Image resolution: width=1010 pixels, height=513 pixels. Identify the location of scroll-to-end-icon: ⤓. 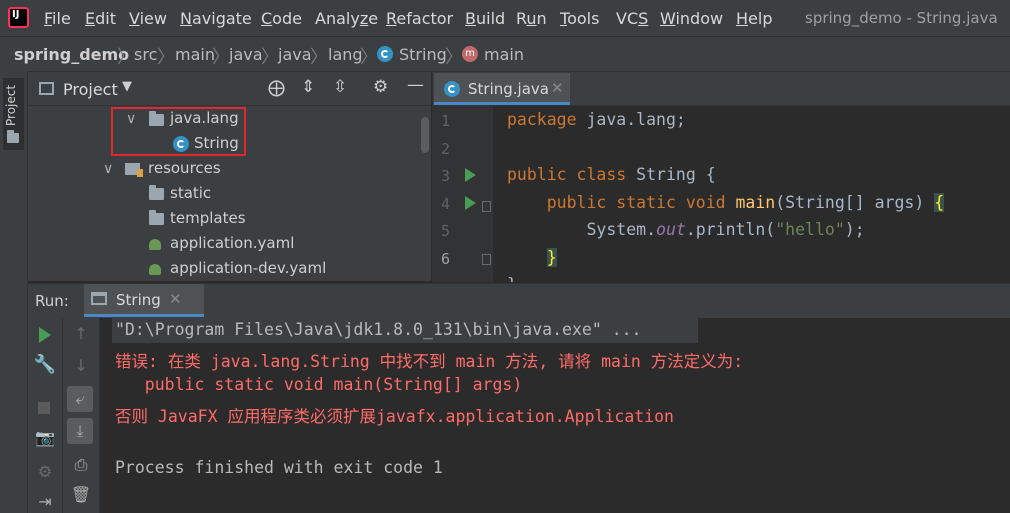
(80, 430).